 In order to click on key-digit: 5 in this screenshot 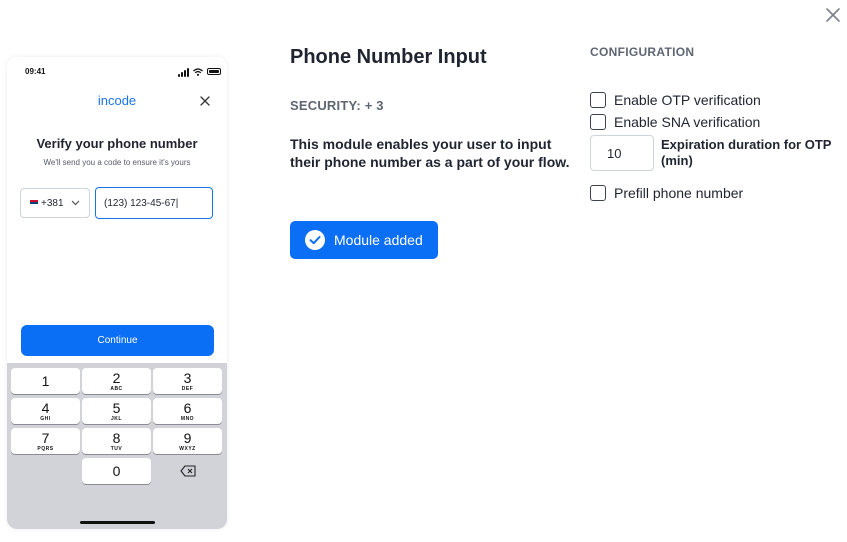, I will do `click(116, 408)`.